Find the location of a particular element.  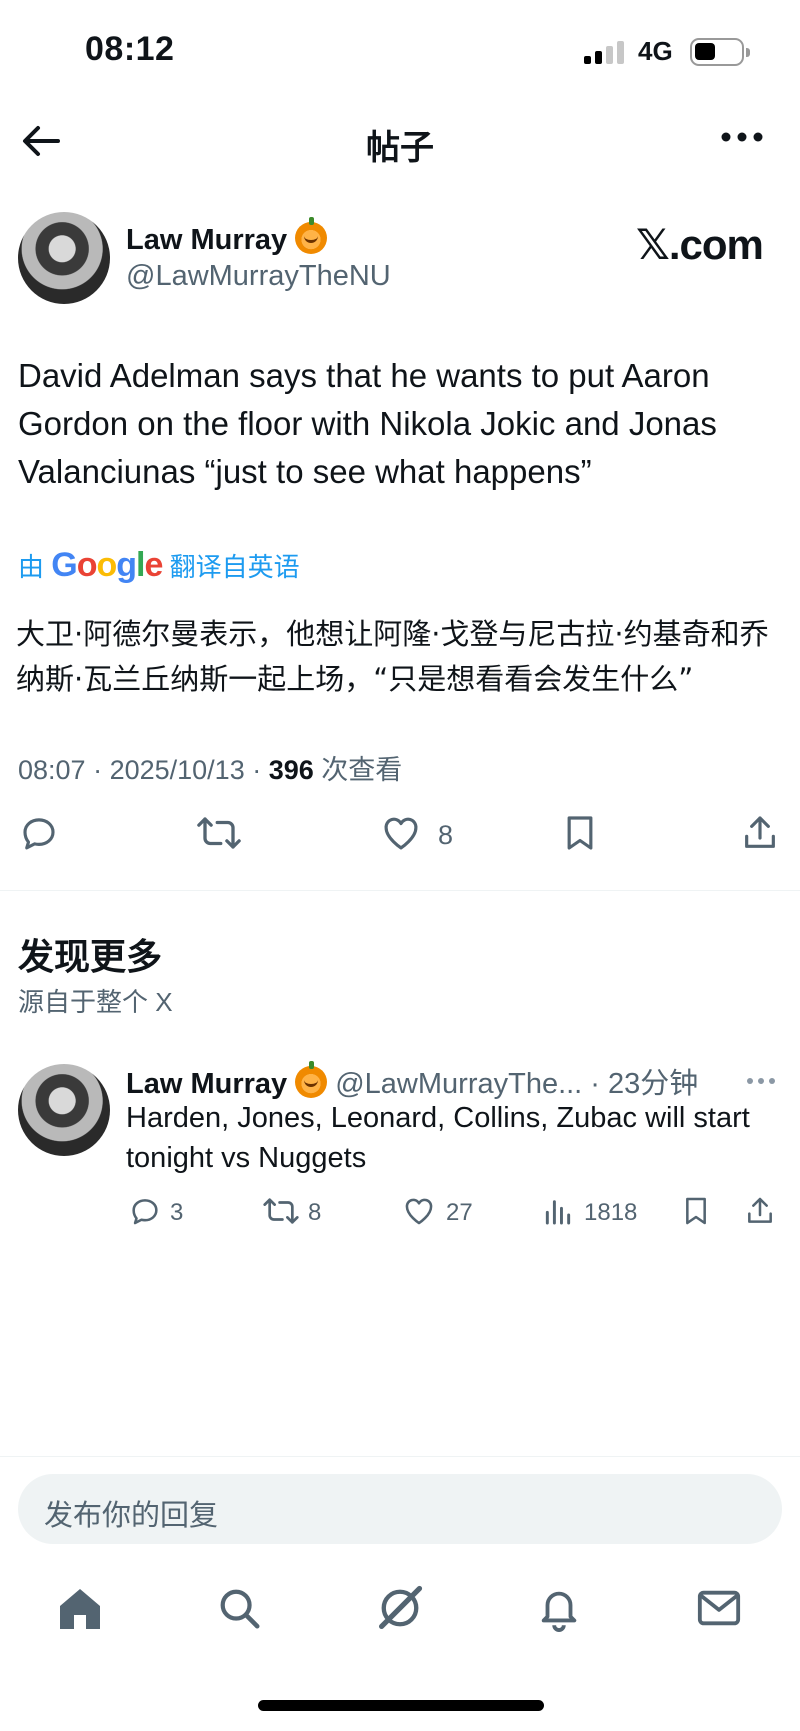

view-count: 396 is located at coordinates (291, 770).